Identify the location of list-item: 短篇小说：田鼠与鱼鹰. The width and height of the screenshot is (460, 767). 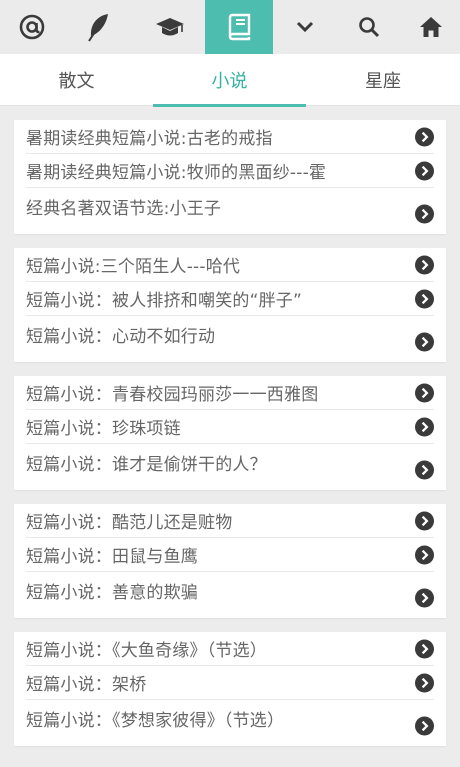
(230, 555).